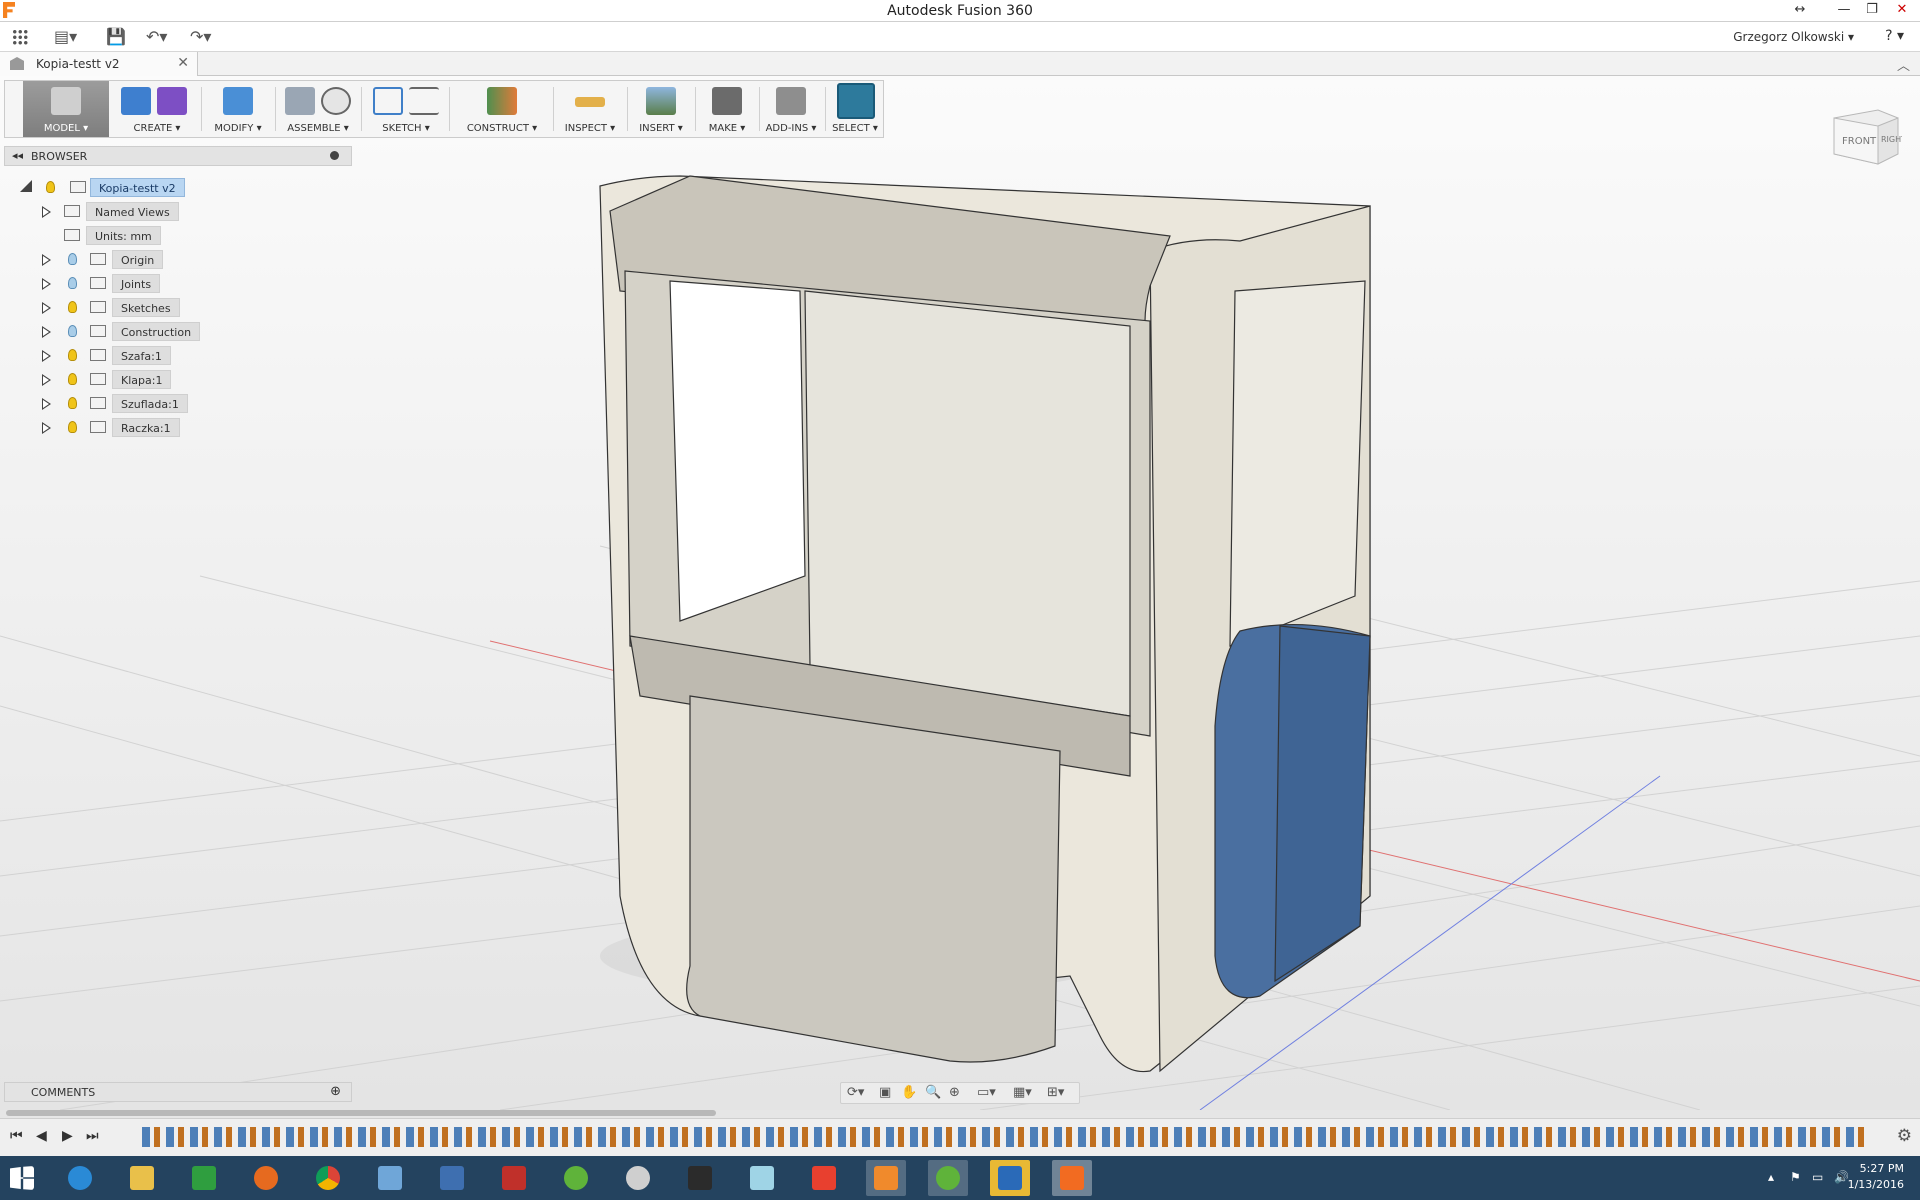 Image resolution: width=1920 pixels, height=1200 pixels. I want to click on tree-item-units: Units: mm, so click(180, 236).